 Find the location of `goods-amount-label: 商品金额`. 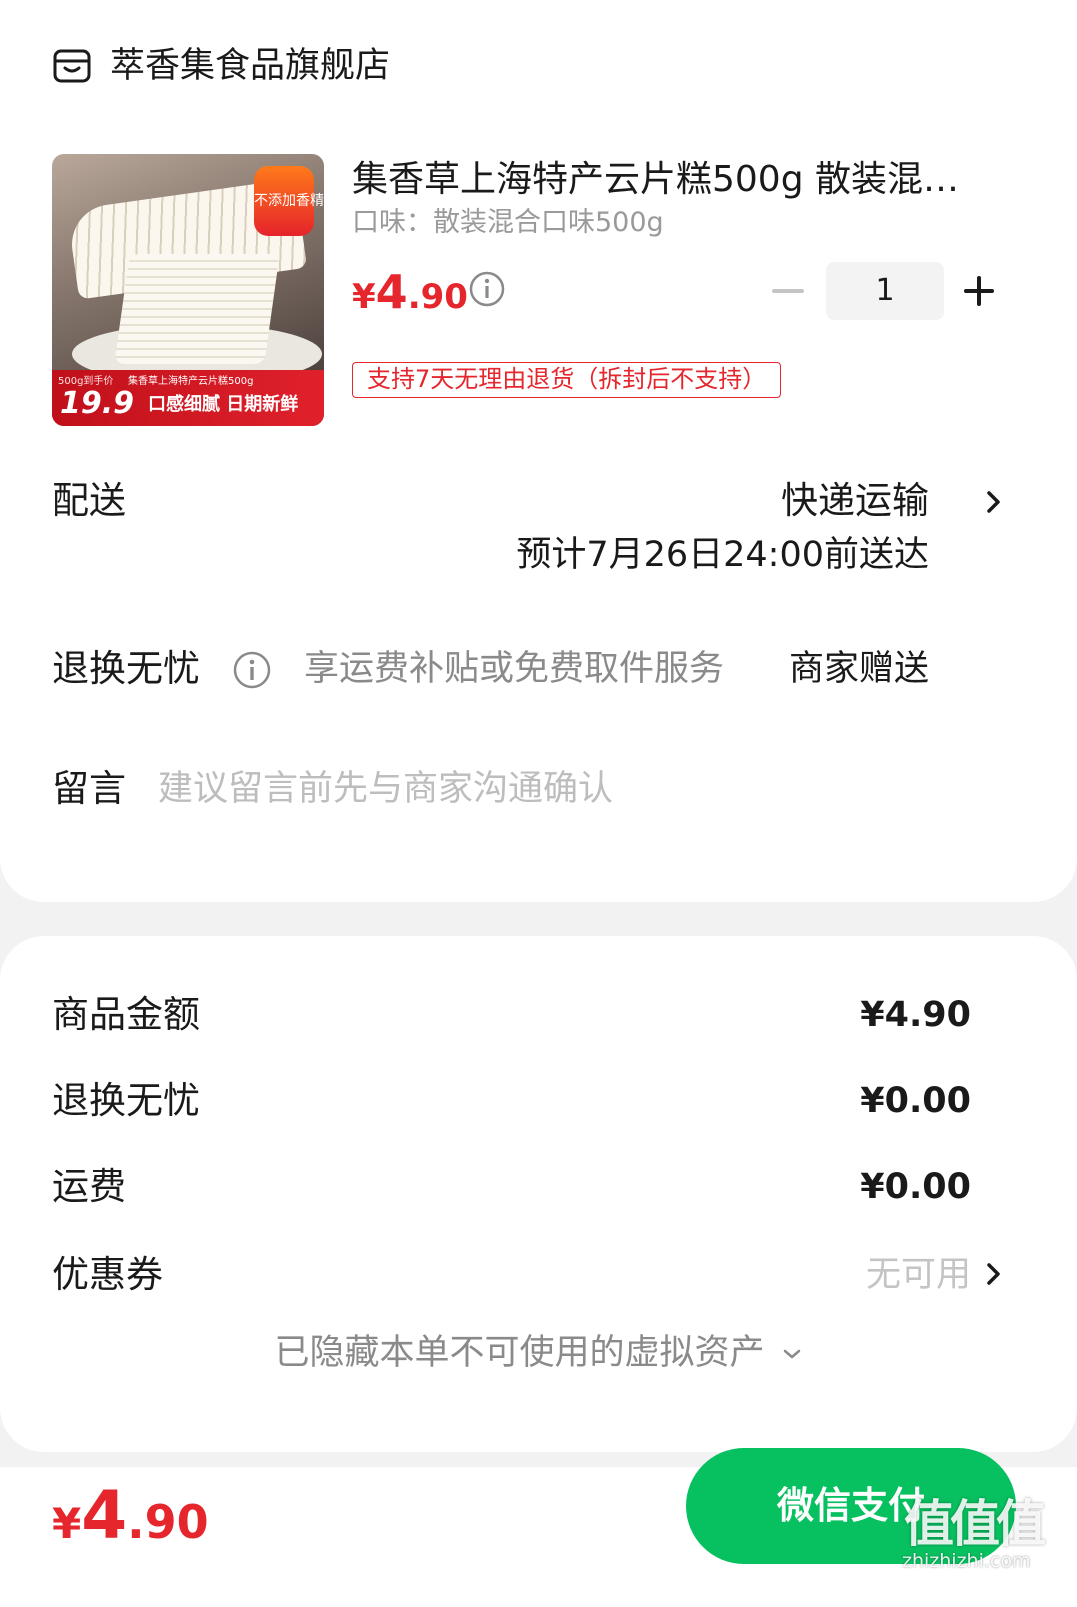

goods-amount-label: 商品金额 is located at coordinates (126, 1014).